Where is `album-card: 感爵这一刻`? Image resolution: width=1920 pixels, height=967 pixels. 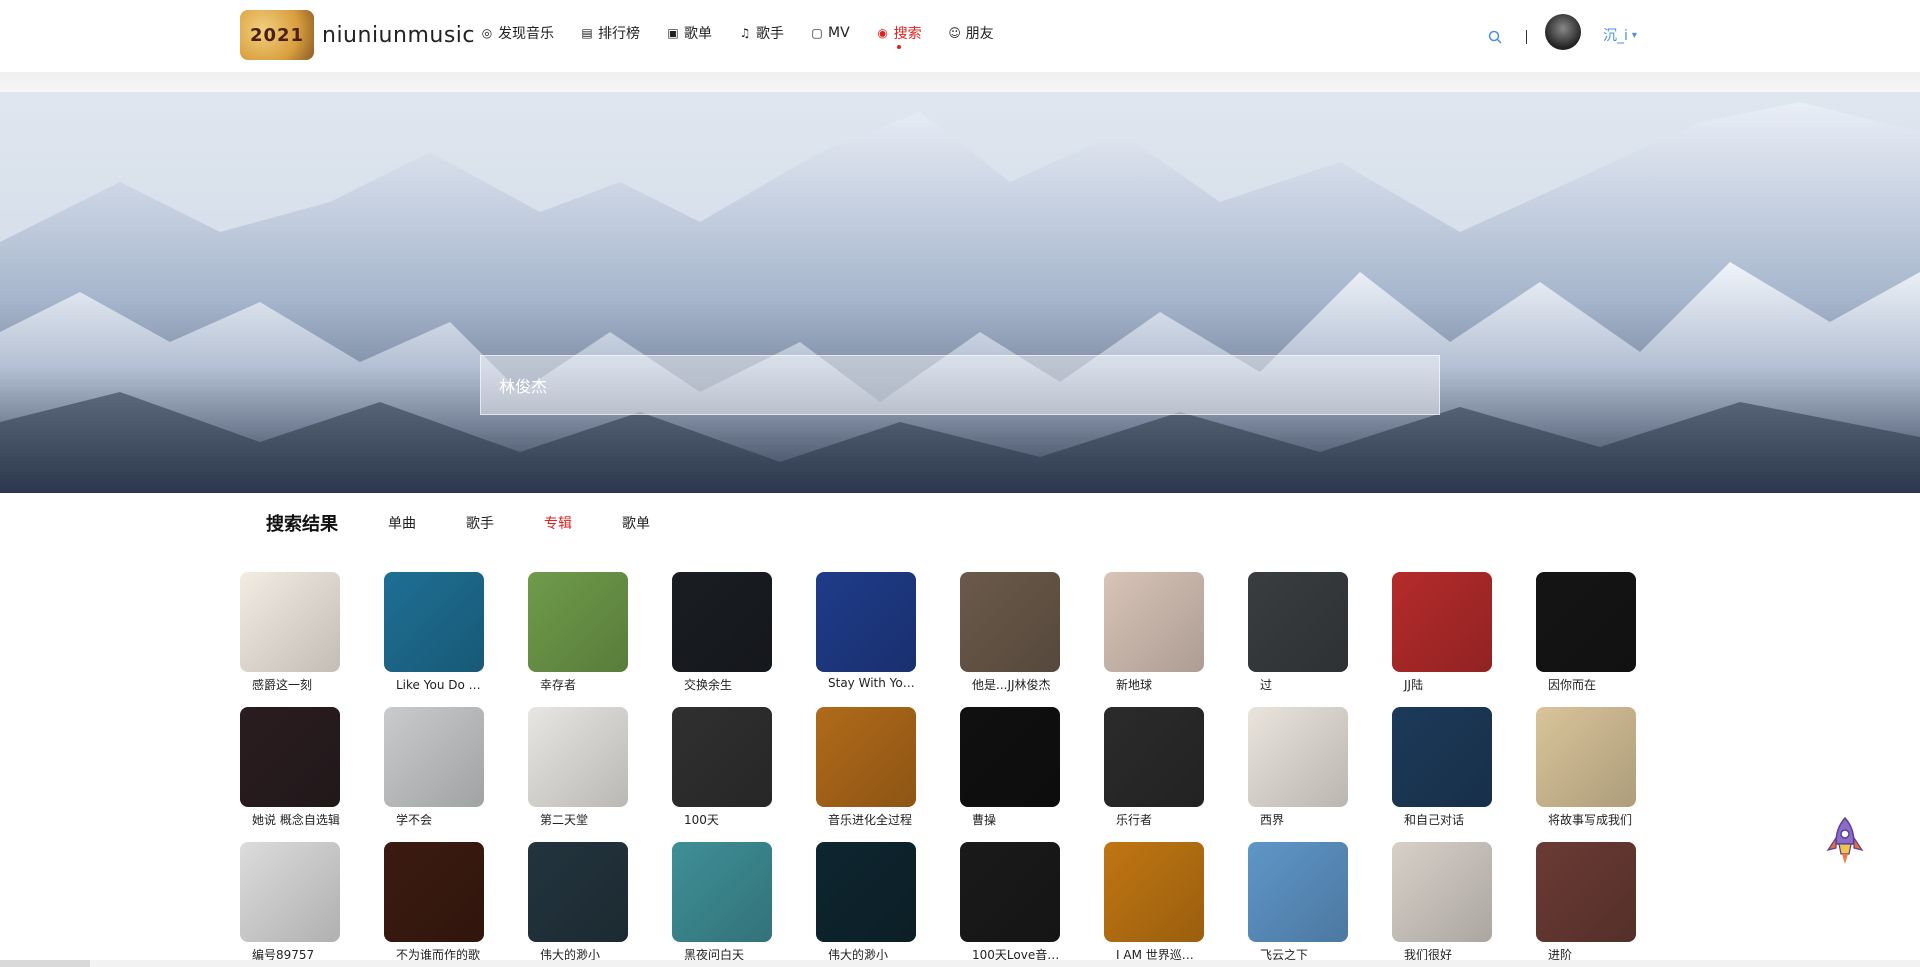
album-card: 感爵这一刻 is located at coordinates (290, 634).